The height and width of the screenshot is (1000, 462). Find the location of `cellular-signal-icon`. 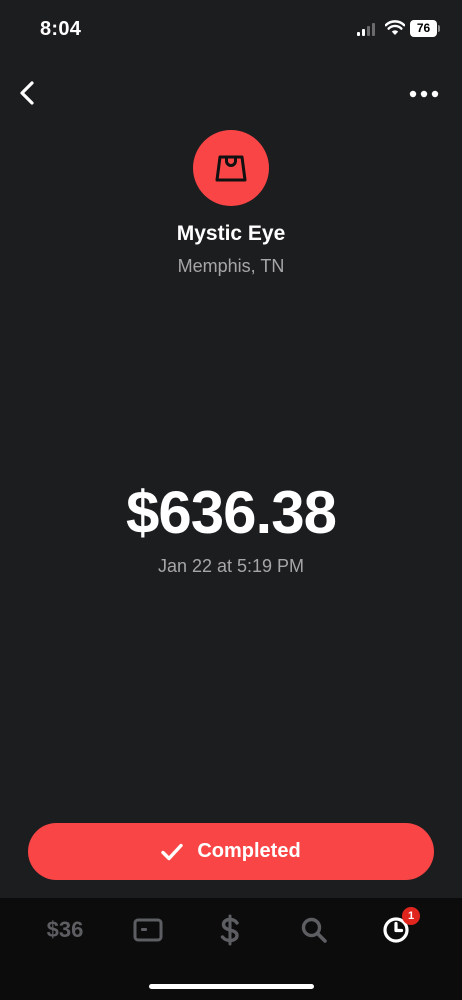

cellular-signal-icon is located at coordinates (366, 29).